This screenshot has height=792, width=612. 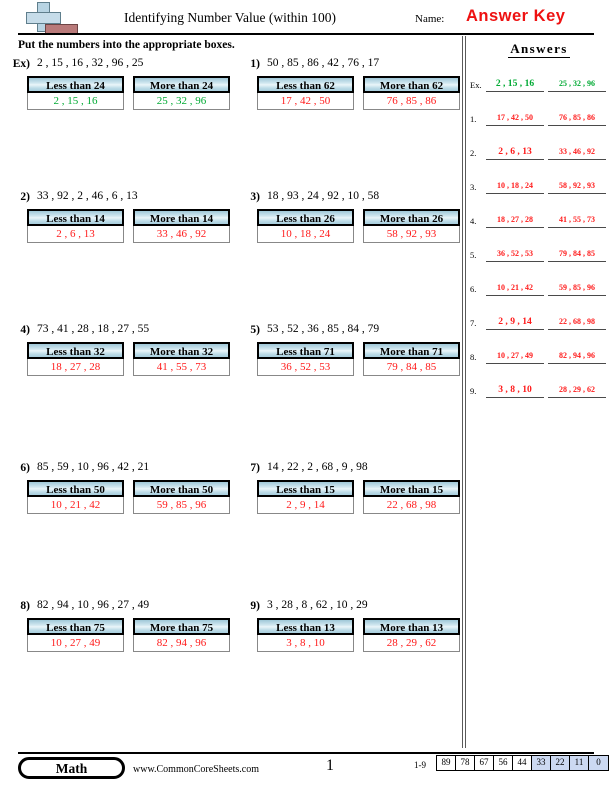 What do you see at coordinates (317, 605) in the screenshot?
I see `problem-given-numbers: 3 , 28 , 8 , 62 , 10 , 29` at bounding box center [317, 605].